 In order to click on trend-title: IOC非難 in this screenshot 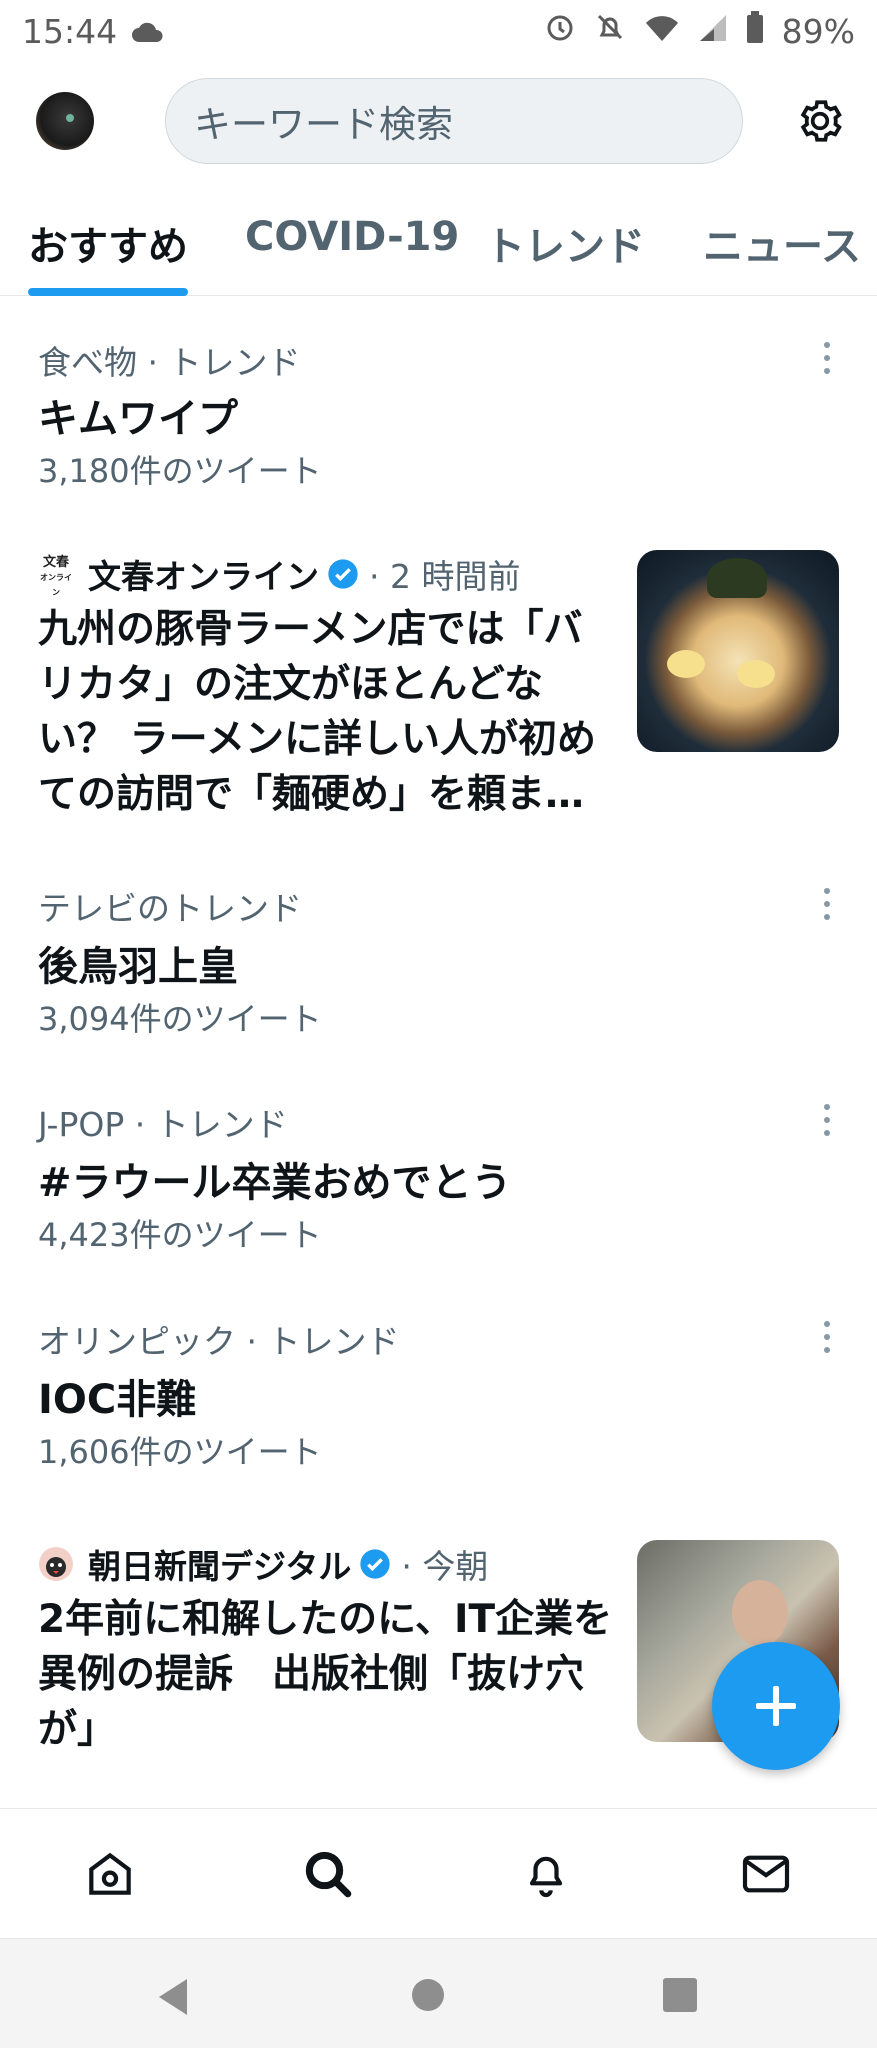, I will do `click(117, 1400)`.